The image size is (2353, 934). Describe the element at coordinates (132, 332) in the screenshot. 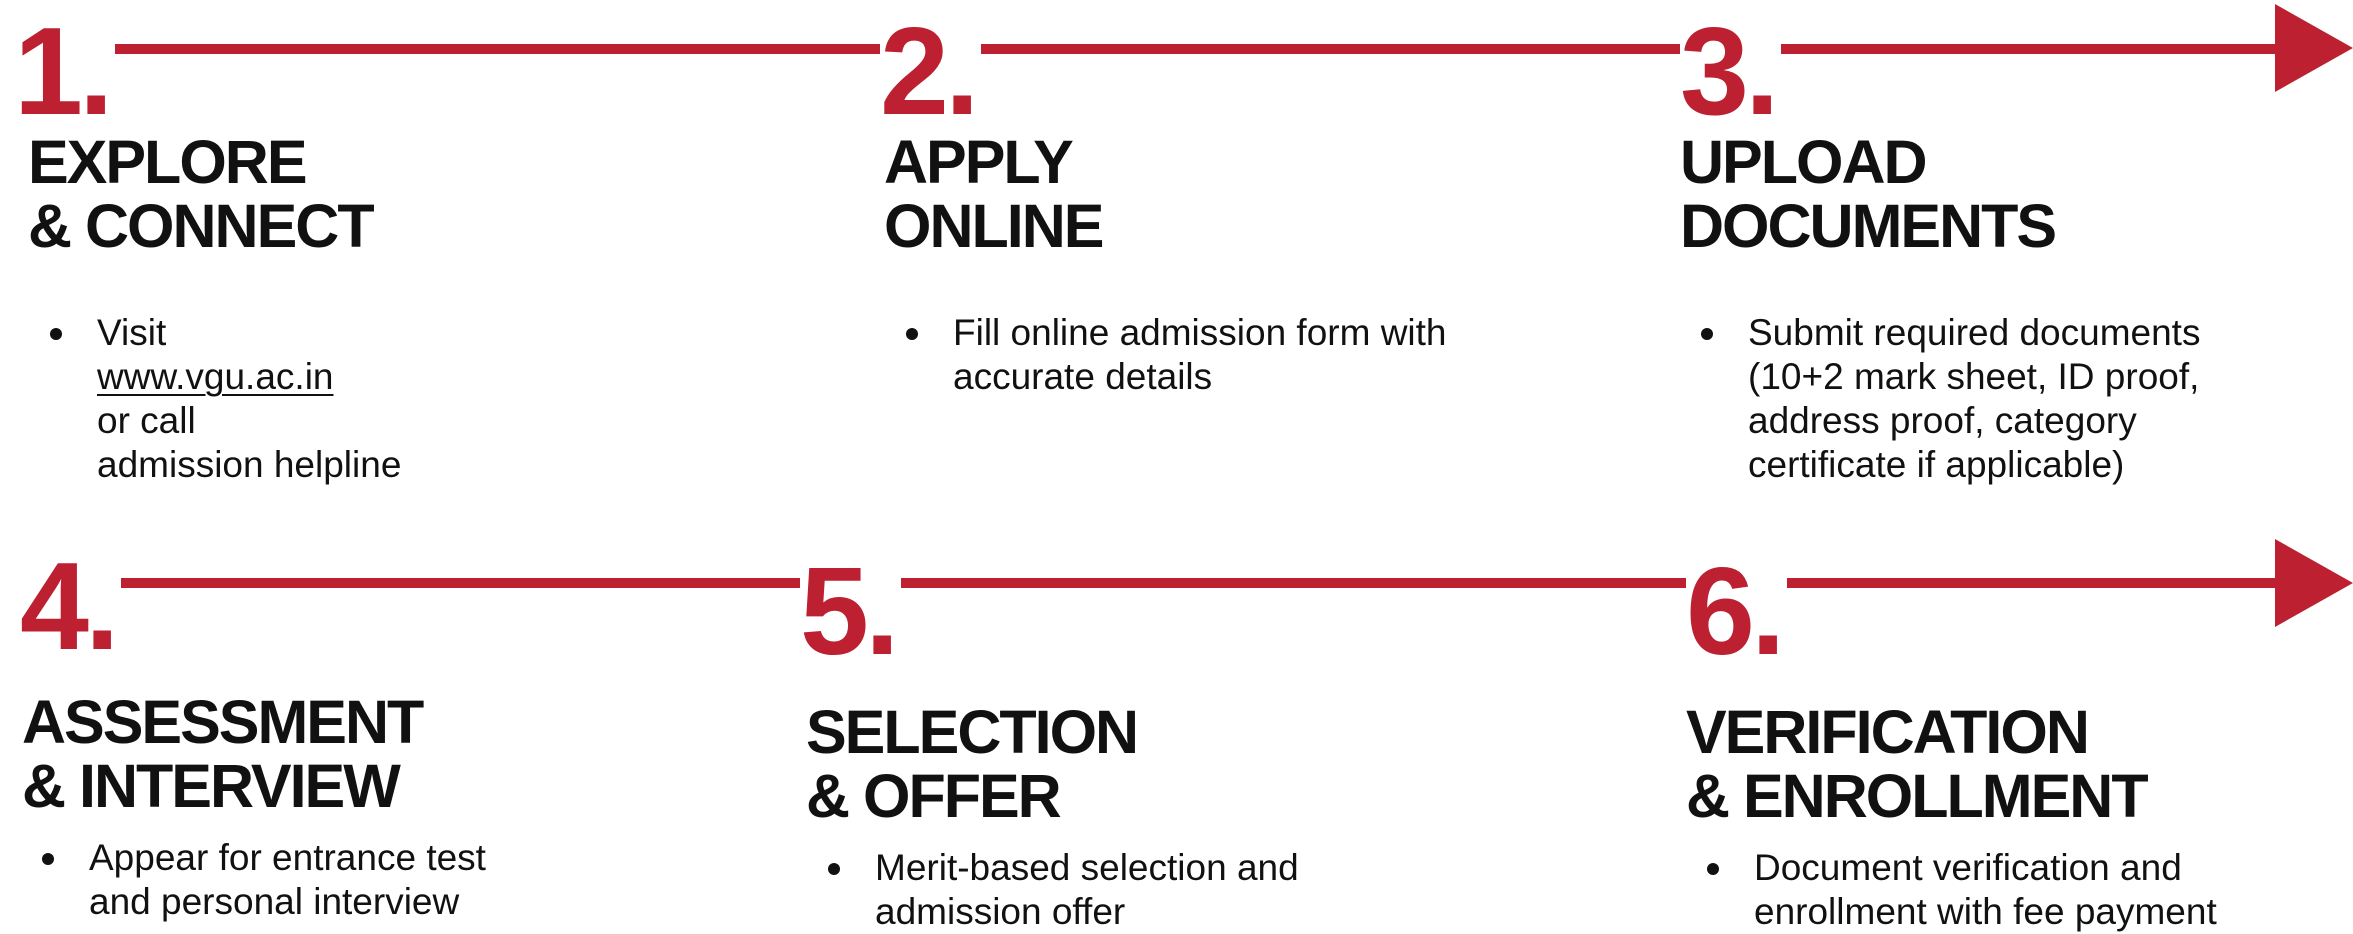

I see `step-1-bullet-prefix: Visit` at that location.